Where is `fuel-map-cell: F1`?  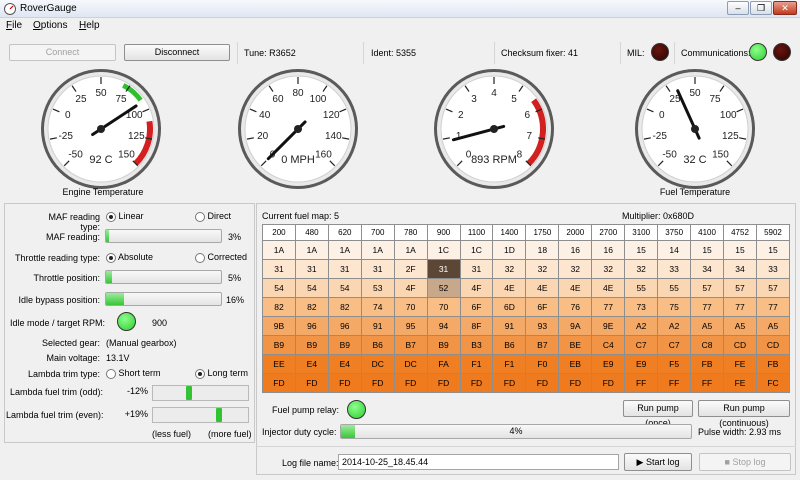 fuel-map-cell: F1 is located at coordinates (509, 364).